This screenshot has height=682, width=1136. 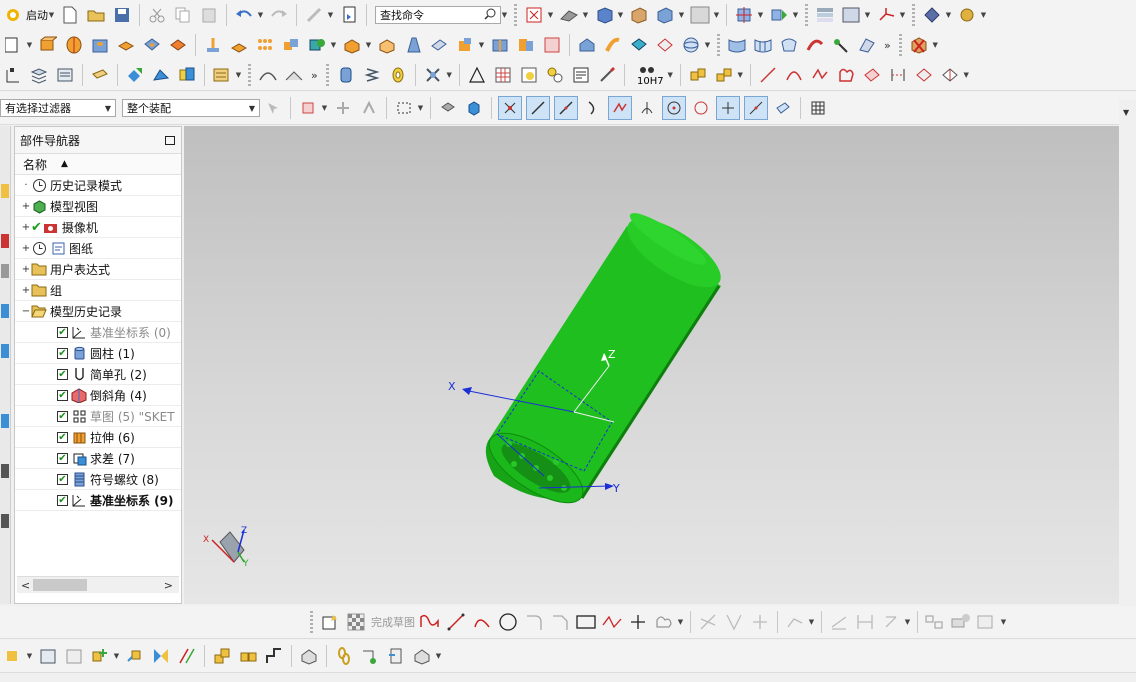 I want to click on snap-arc-center-icon, so click(x=647, y=108).